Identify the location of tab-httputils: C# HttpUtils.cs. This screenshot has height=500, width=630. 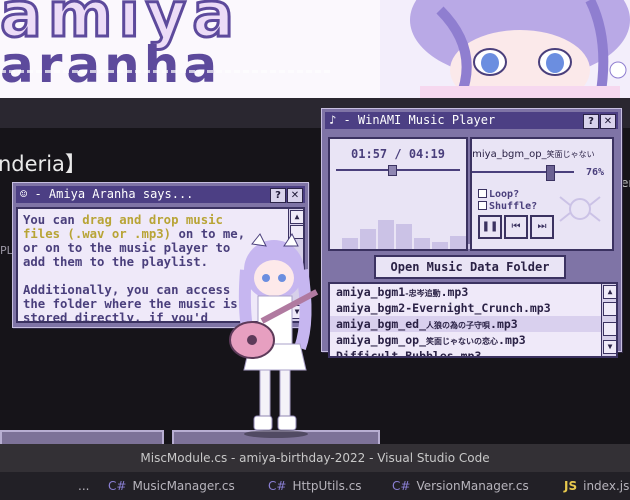
(315, 486).